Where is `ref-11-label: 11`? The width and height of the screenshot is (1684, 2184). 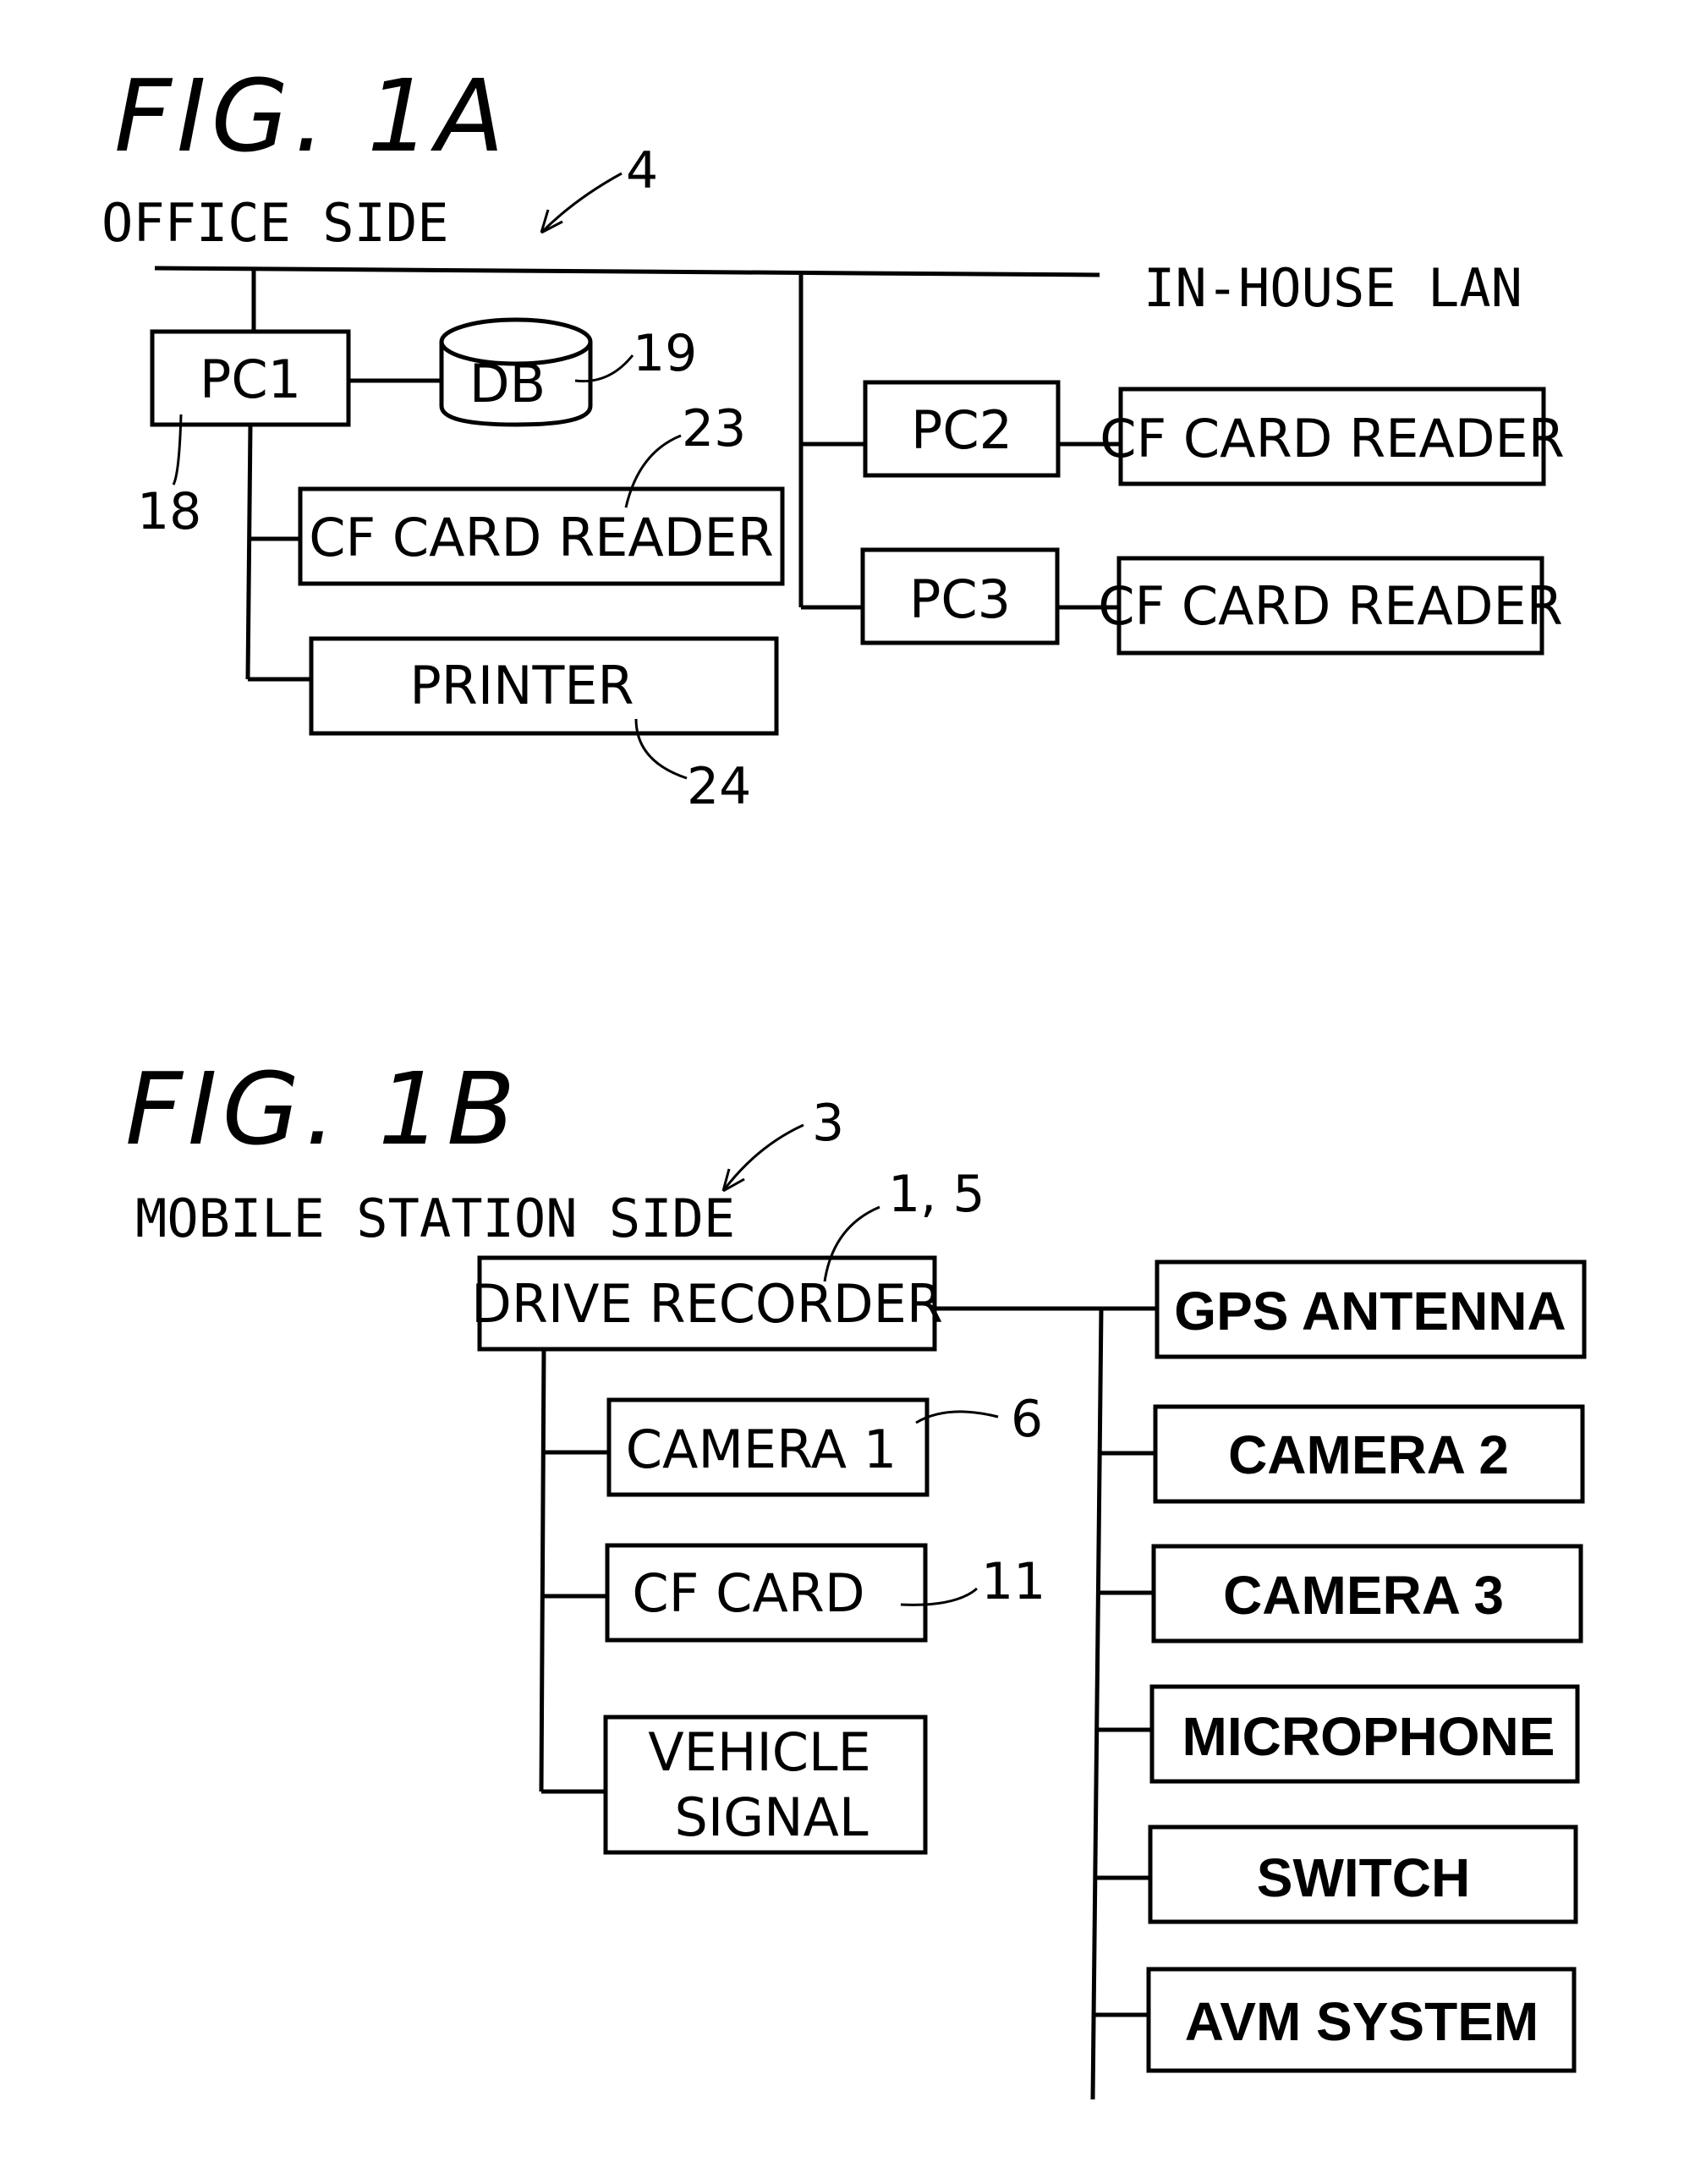 ref-11-label: 11 is located at coordinates (1013, 1581).